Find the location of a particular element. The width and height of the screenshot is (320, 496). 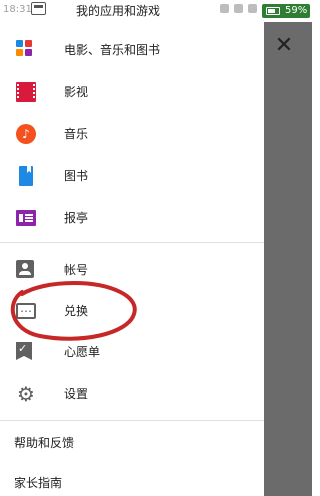

battery-indicator: 59% is located at coordinates (286, 11).